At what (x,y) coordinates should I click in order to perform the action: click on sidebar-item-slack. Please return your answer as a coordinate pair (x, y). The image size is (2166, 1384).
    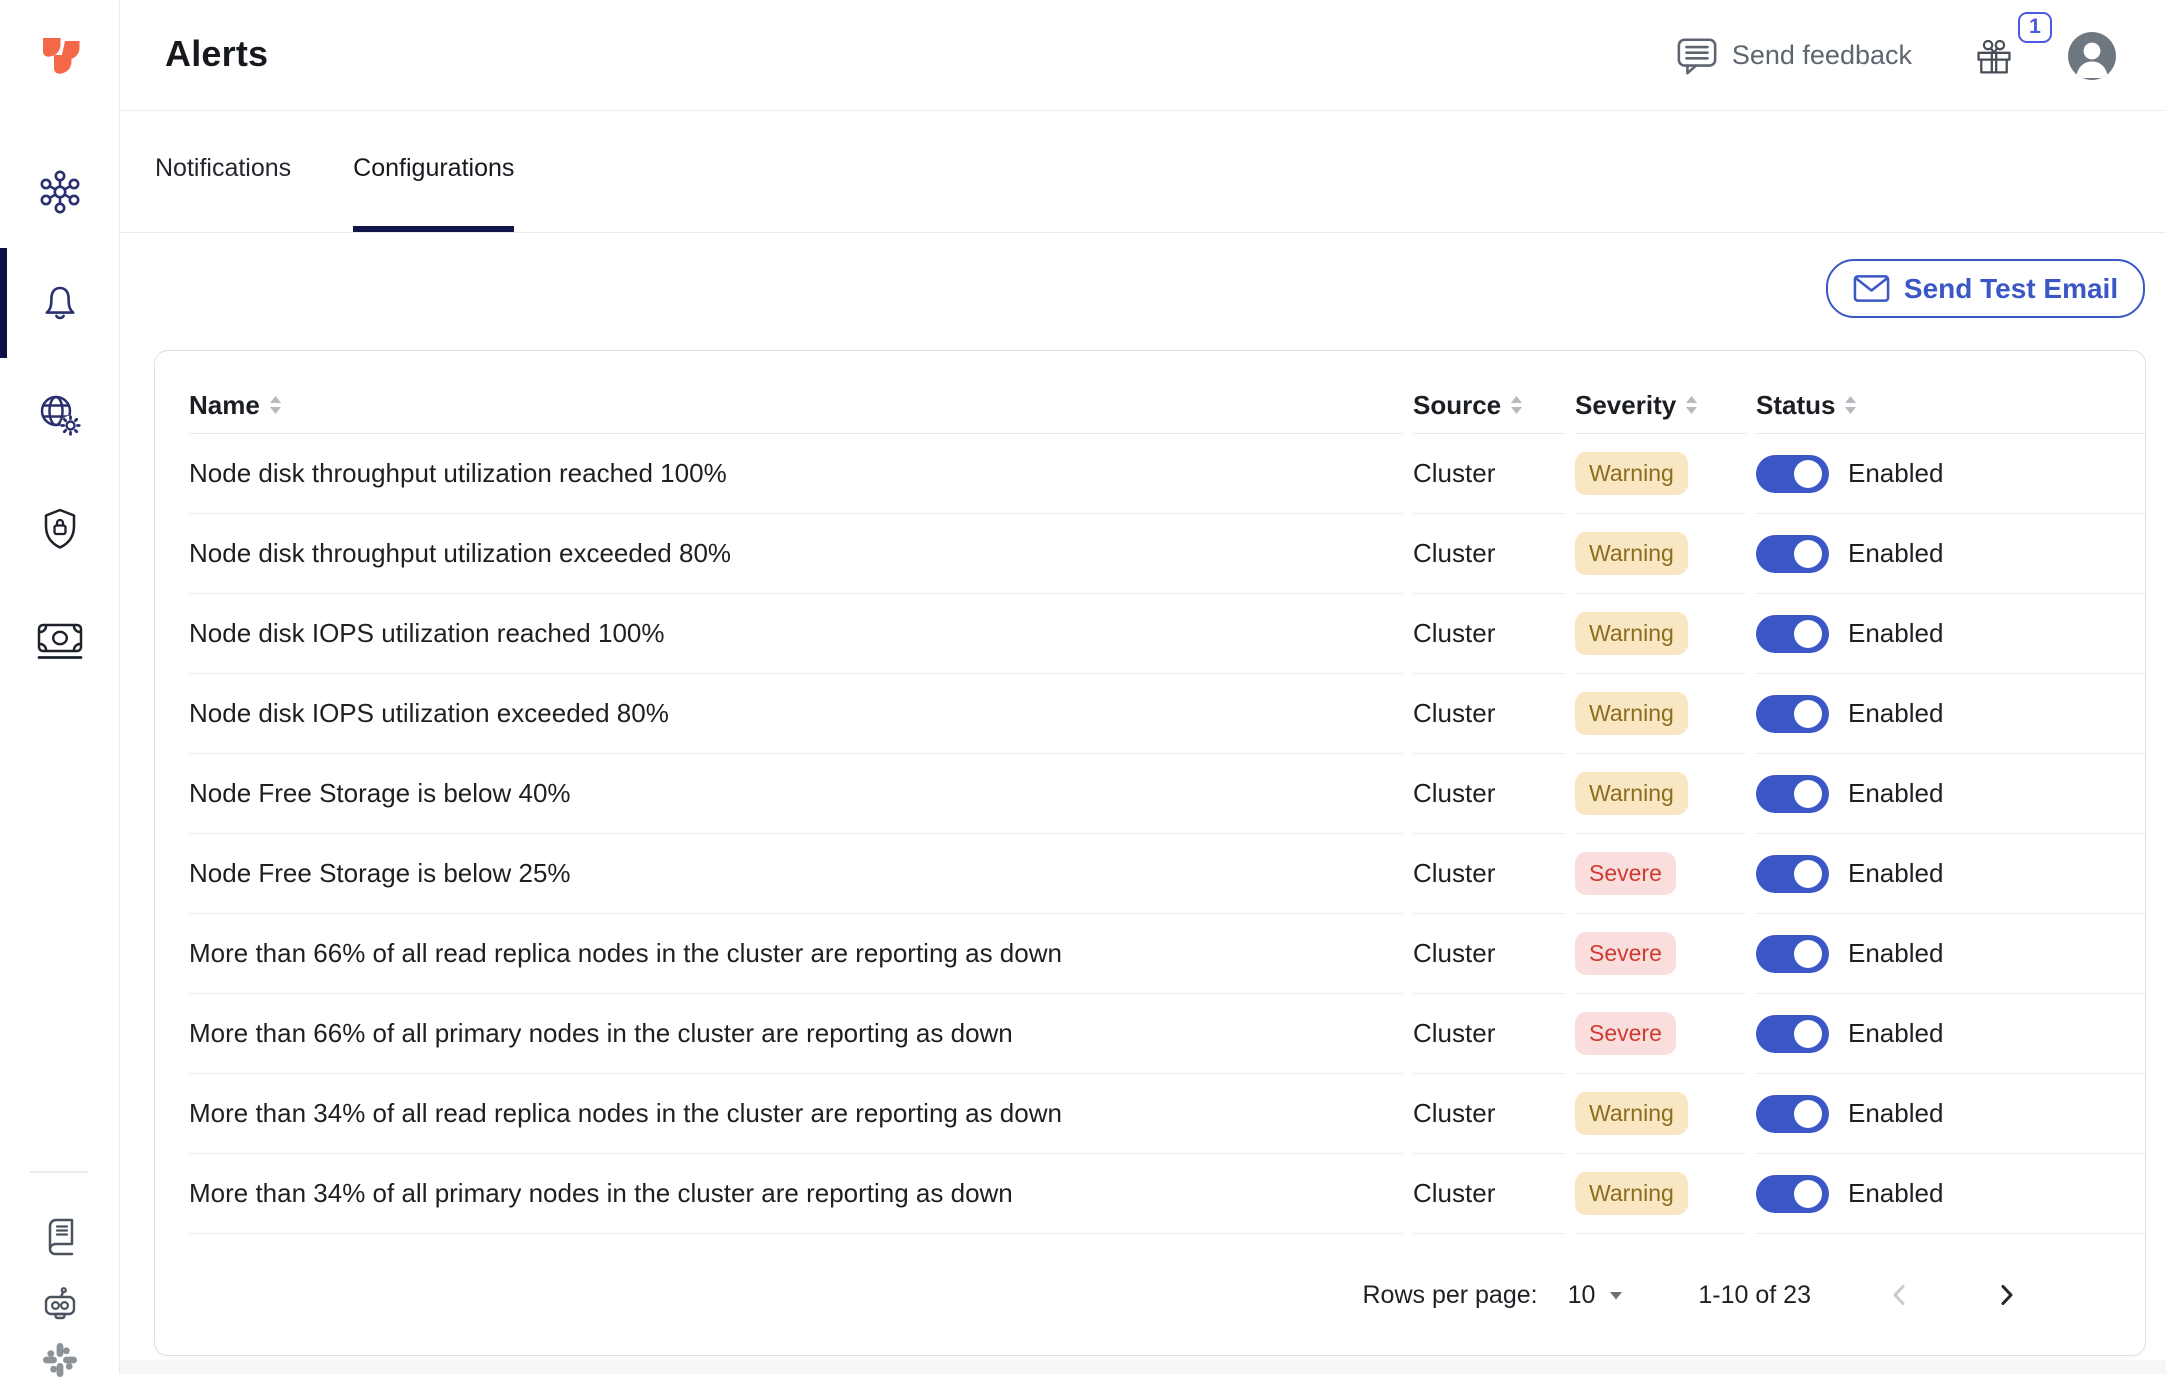
    Looking at the image, I should click on (60, 1360).